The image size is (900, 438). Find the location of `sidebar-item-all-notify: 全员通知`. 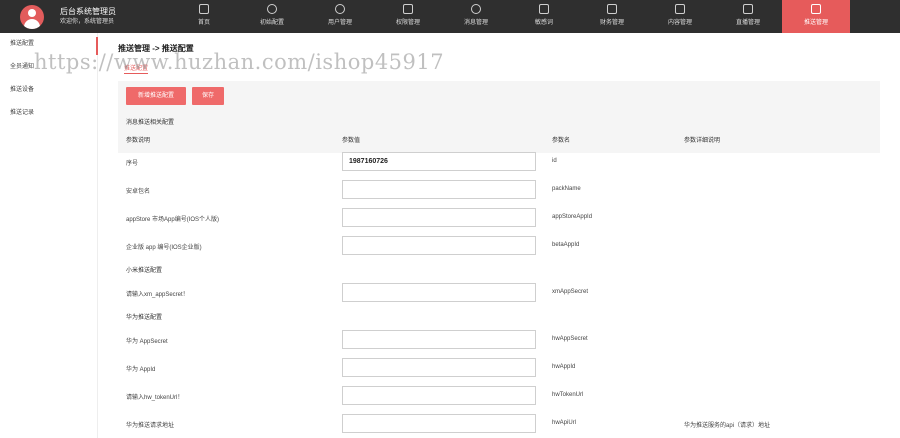

sidebar-item-all-notify: 全员通知 is located at coordinates (48, 67).